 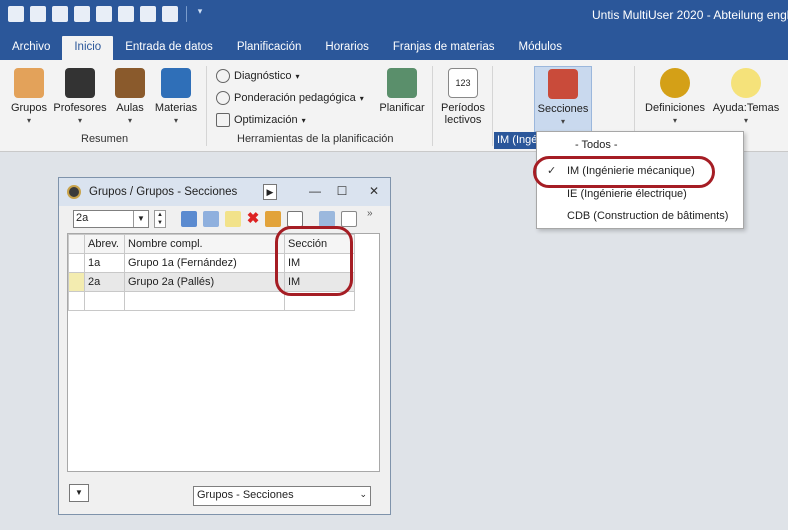 What do you see at coordinates (204, 282) in the screenshot?
I see `cell-nombre: Grupo 2a (Pallés)` at bounding box center [204, 282].